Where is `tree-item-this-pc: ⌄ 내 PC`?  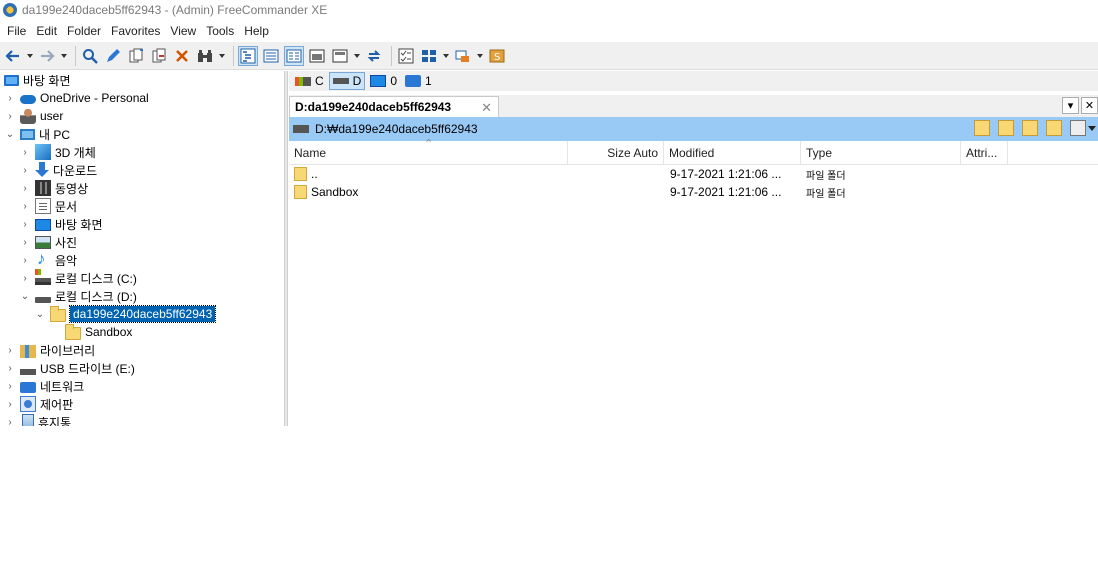 tree-item-this-pc: ⌄ 내 PC is located at coordinates (37, 134).